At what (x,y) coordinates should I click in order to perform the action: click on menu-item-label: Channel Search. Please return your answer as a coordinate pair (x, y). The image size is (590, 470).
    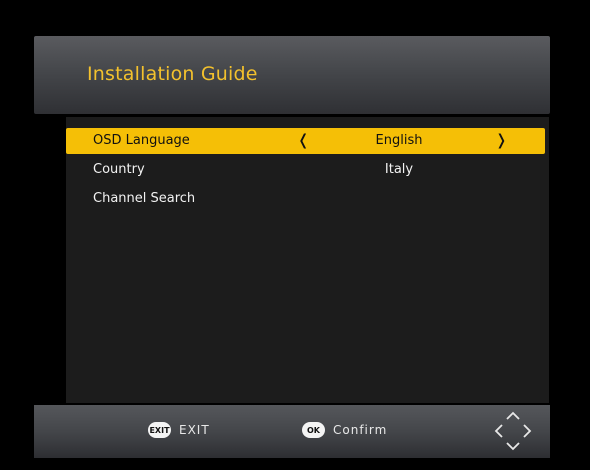
    Looking at the image, I should click on (144, 198).